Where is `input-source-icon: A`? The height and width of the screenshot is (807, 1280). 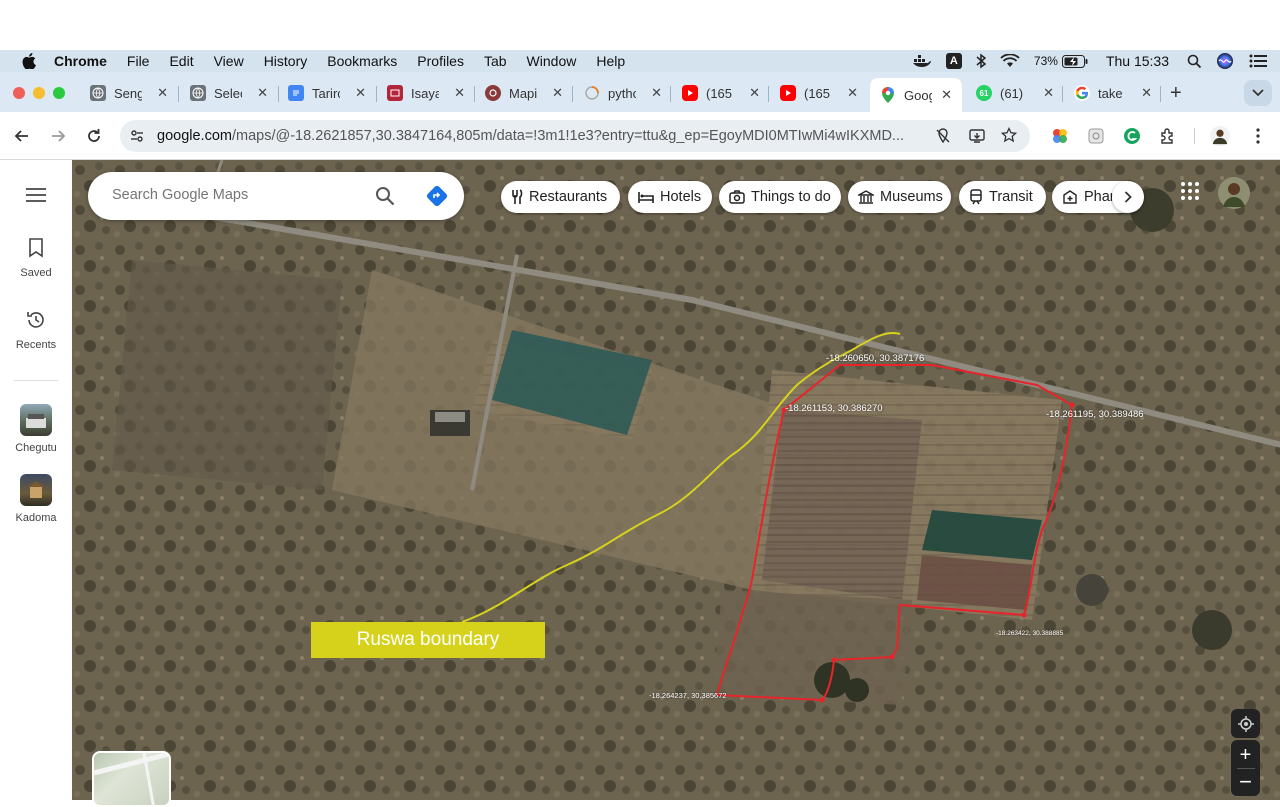 input-source-icon: A is located at coordinates (953, 61).